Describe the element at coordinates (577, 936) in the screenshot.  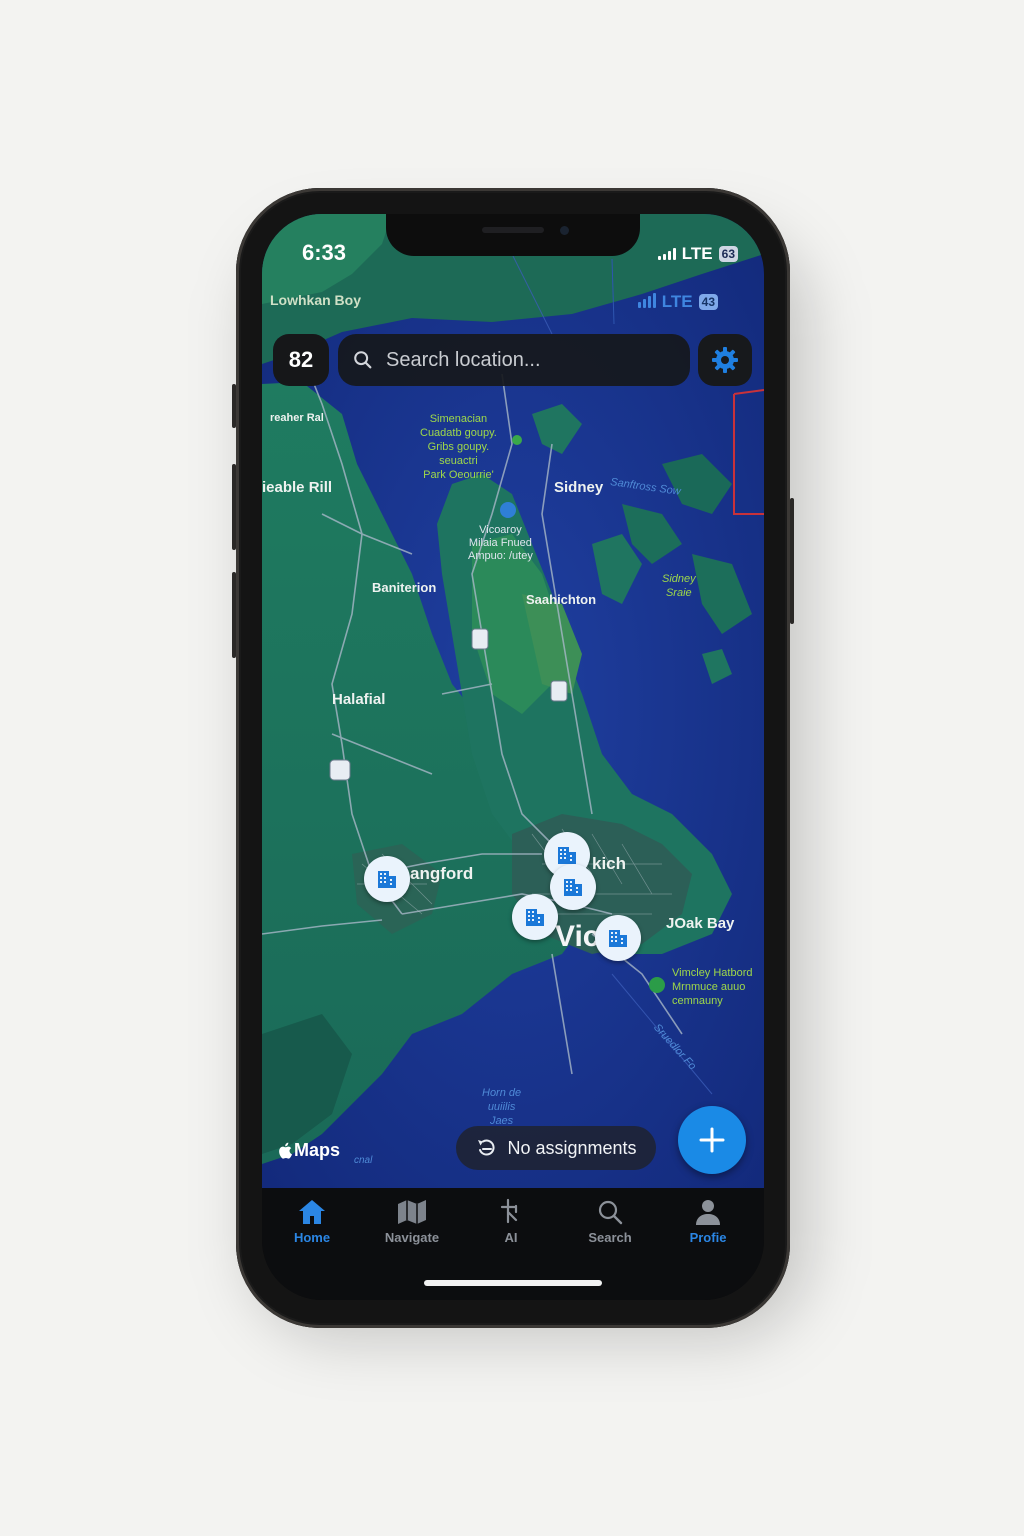
I see `city-label-victoria: Vic` at that location.